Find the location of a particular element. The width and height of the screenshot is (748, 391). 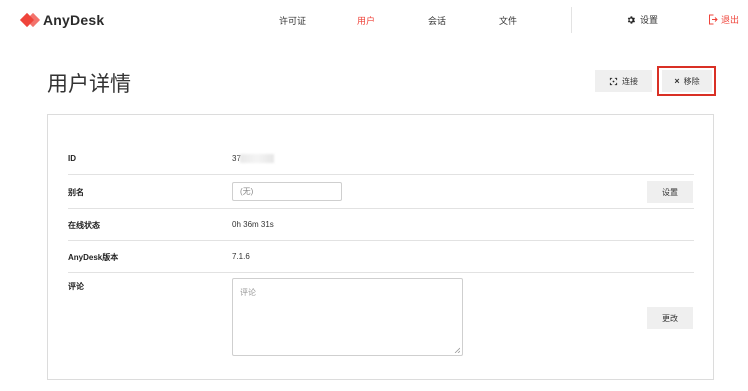

logout-link: 退出 is located at coordinates (723, 19).